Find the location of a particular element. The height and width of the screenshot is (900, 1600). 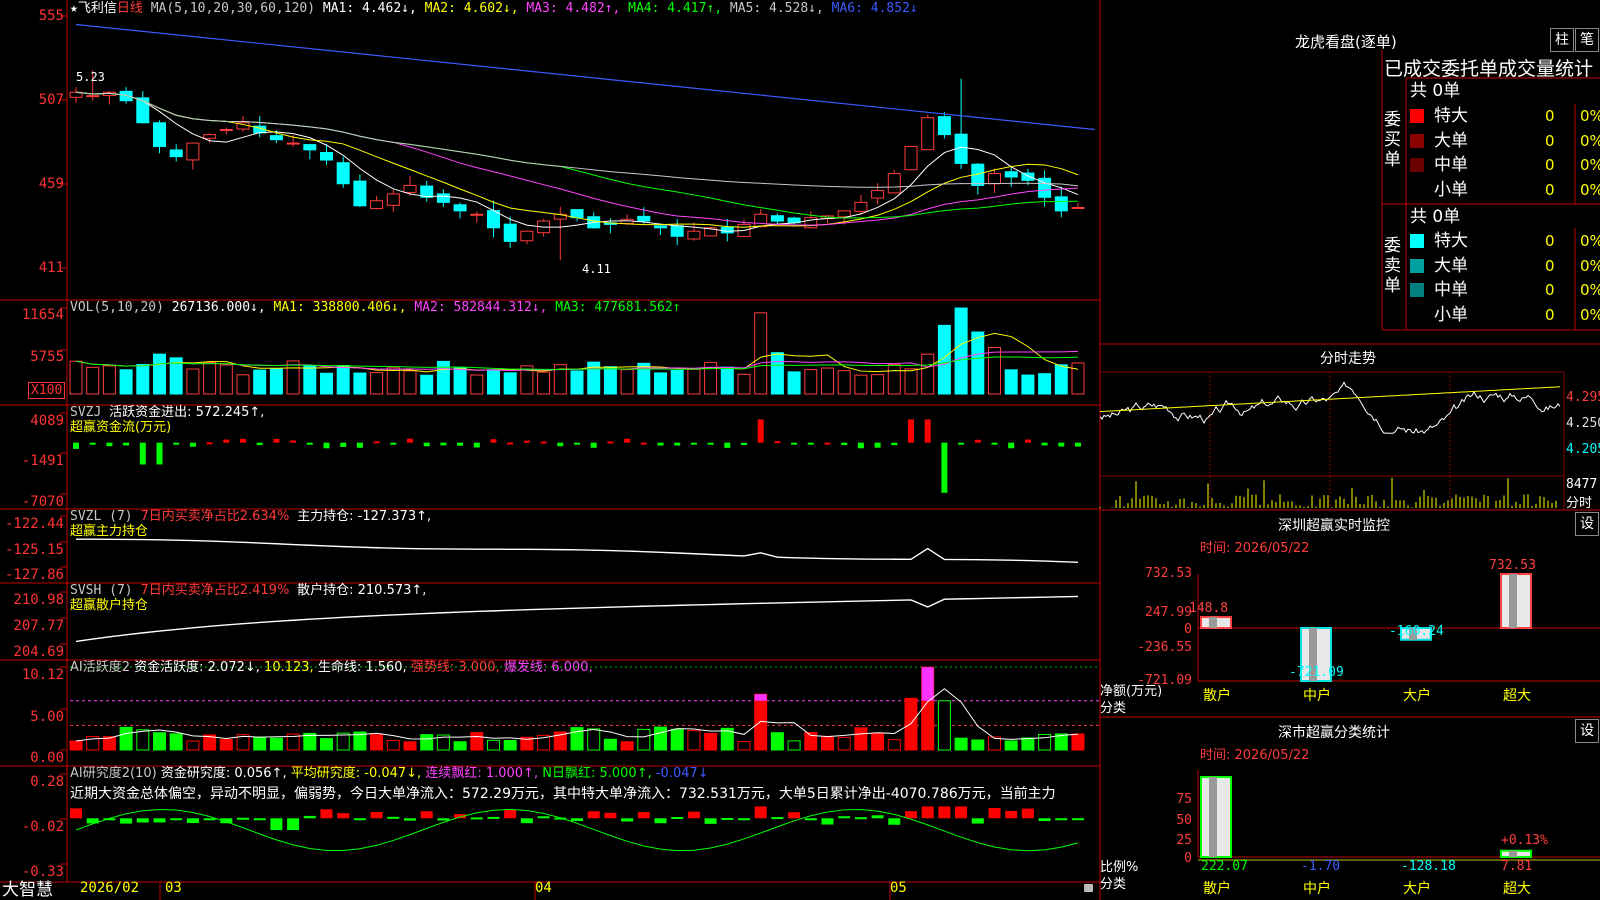

classify-settings-button: 设 is located at coordinates (1587, 731).